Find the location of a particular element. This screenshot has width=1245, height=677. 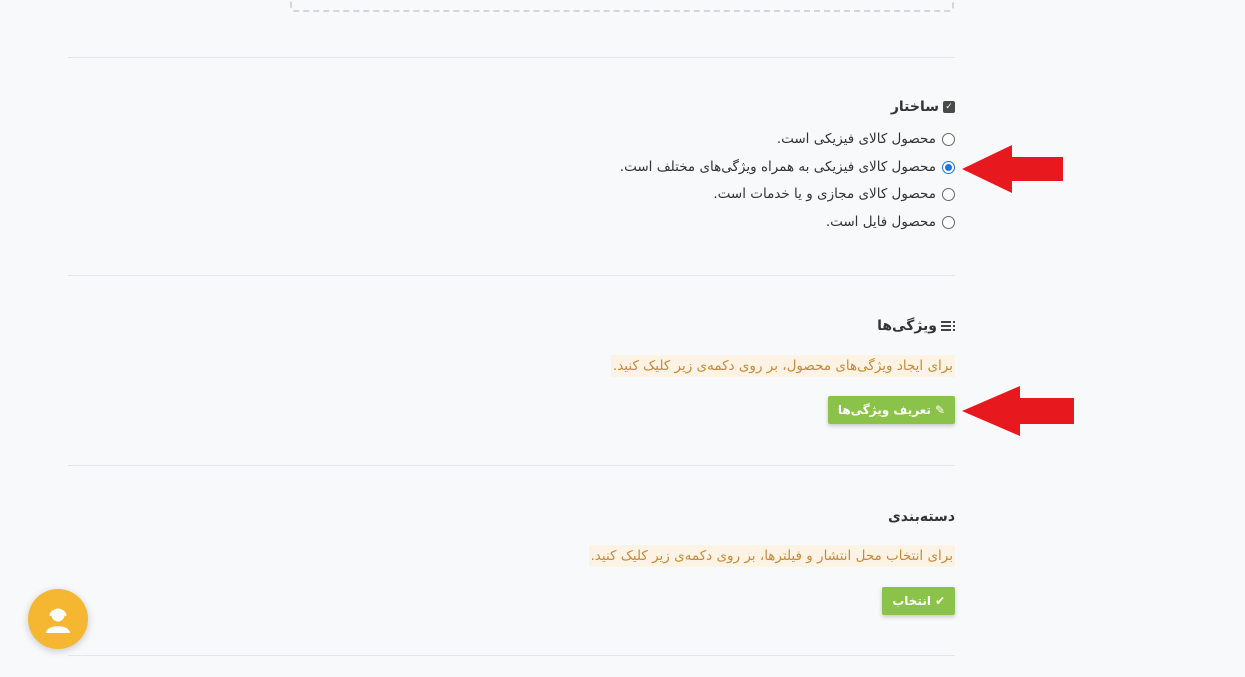

structure-title: ساختار is located at coordinates (914, 107).